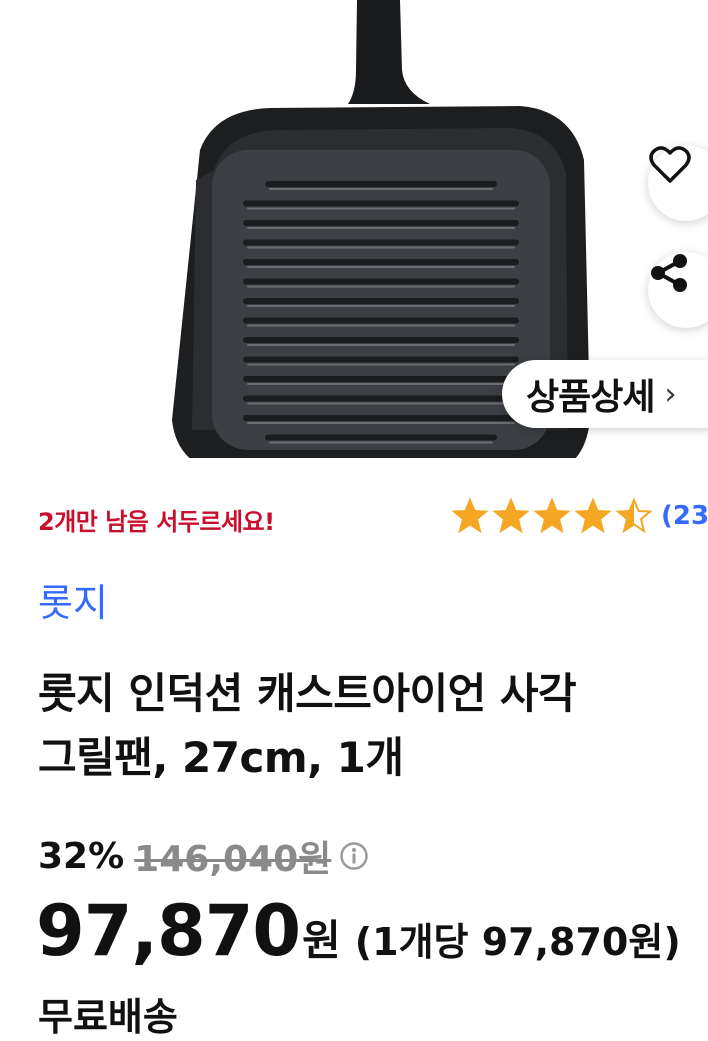 This screenshot has height=1041, width=708. What do you see at coordinates (168, 931) in the screenshot?
I see `sale-price: 97,870` at bounding box center [168, 931].